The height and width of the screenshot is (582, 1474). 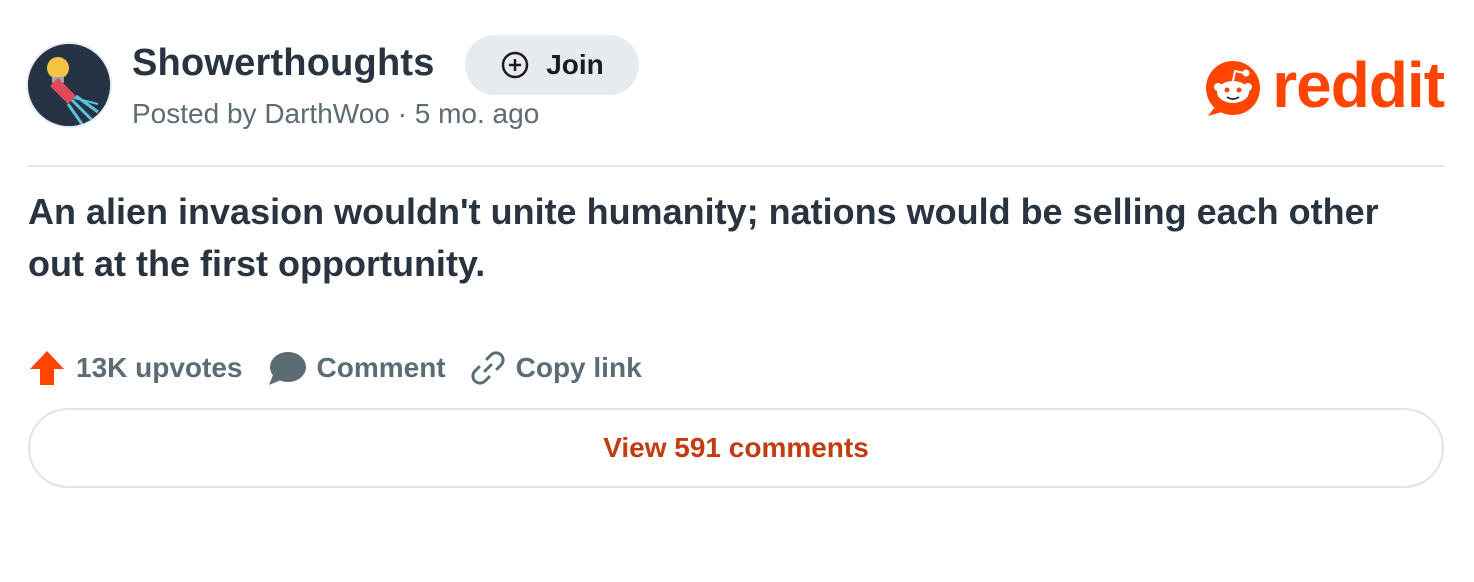 I want to click on comment-bubble-icon, so click(x=287, y=368).